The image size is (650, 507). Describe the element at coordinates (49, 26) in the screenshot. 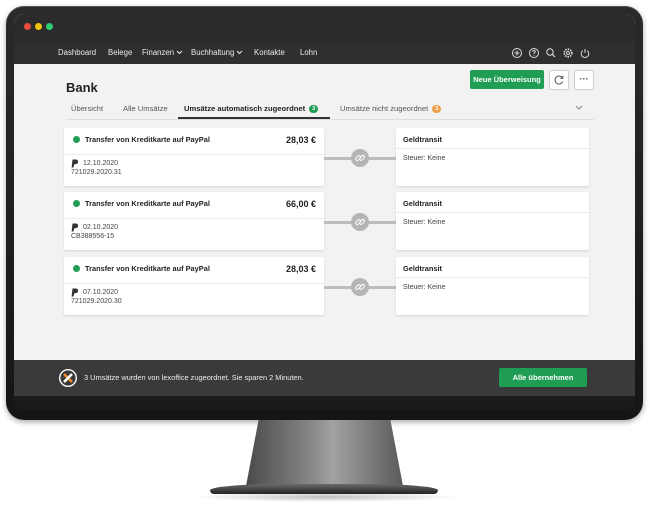

I see `maximize-window-dot` at that location.